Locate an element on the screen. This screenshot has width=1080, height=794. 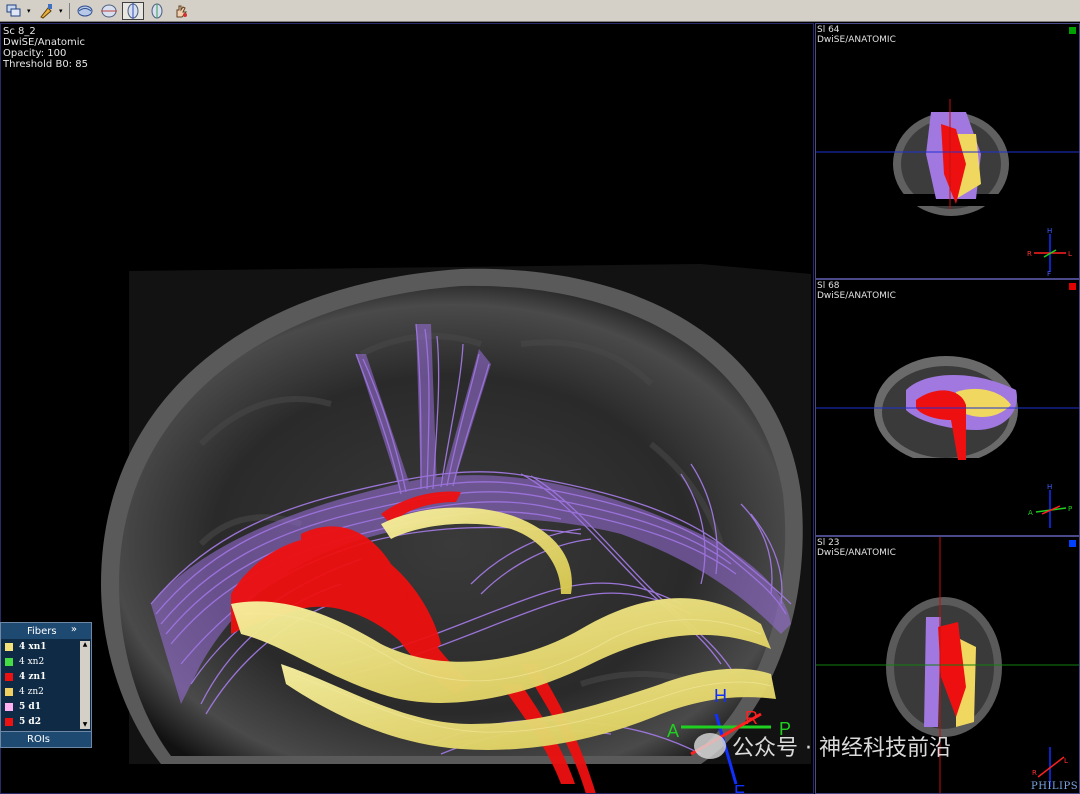
axial-view-icon is located at coordinates (109, 10).